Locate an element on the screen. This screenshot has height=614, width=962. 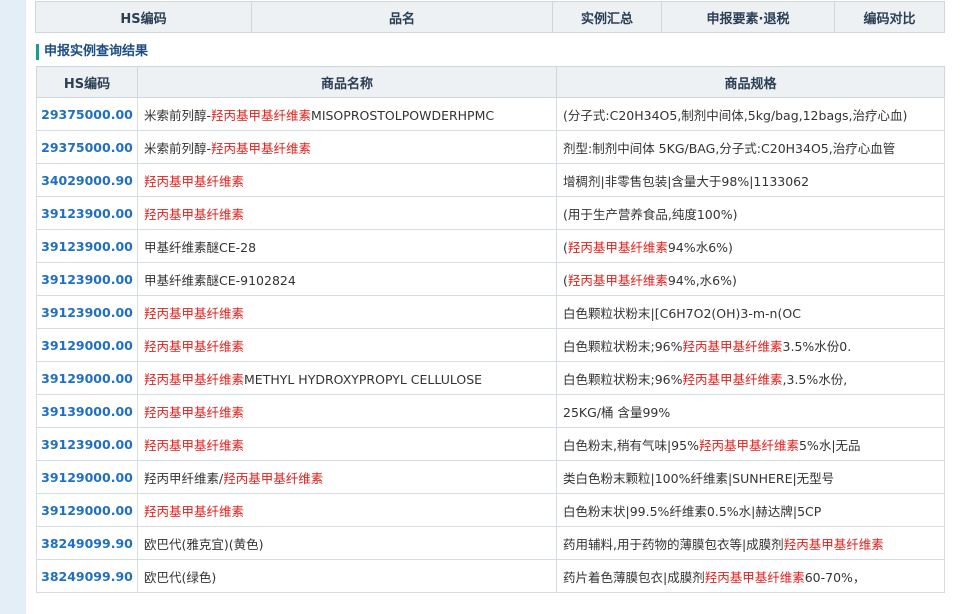
text-segment: 白色粉末,稍有气味|95% is located at coordinates (631, 445).